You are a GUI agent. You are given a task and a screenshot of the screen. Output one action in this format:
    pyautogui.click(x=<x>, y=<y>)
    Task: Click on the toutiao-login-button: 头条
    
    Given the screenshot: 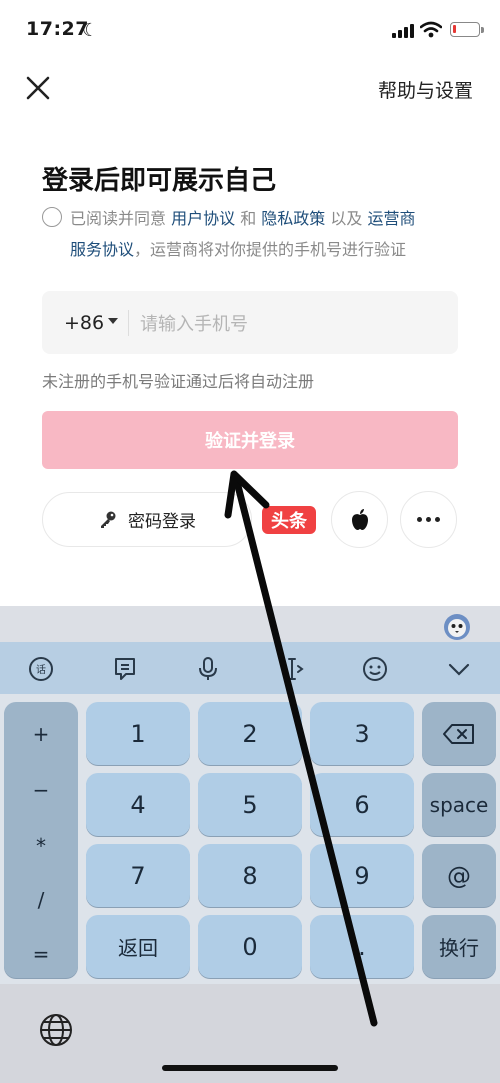 What is the action you would take?
    pyautogui.click(x=289, y=519)
    